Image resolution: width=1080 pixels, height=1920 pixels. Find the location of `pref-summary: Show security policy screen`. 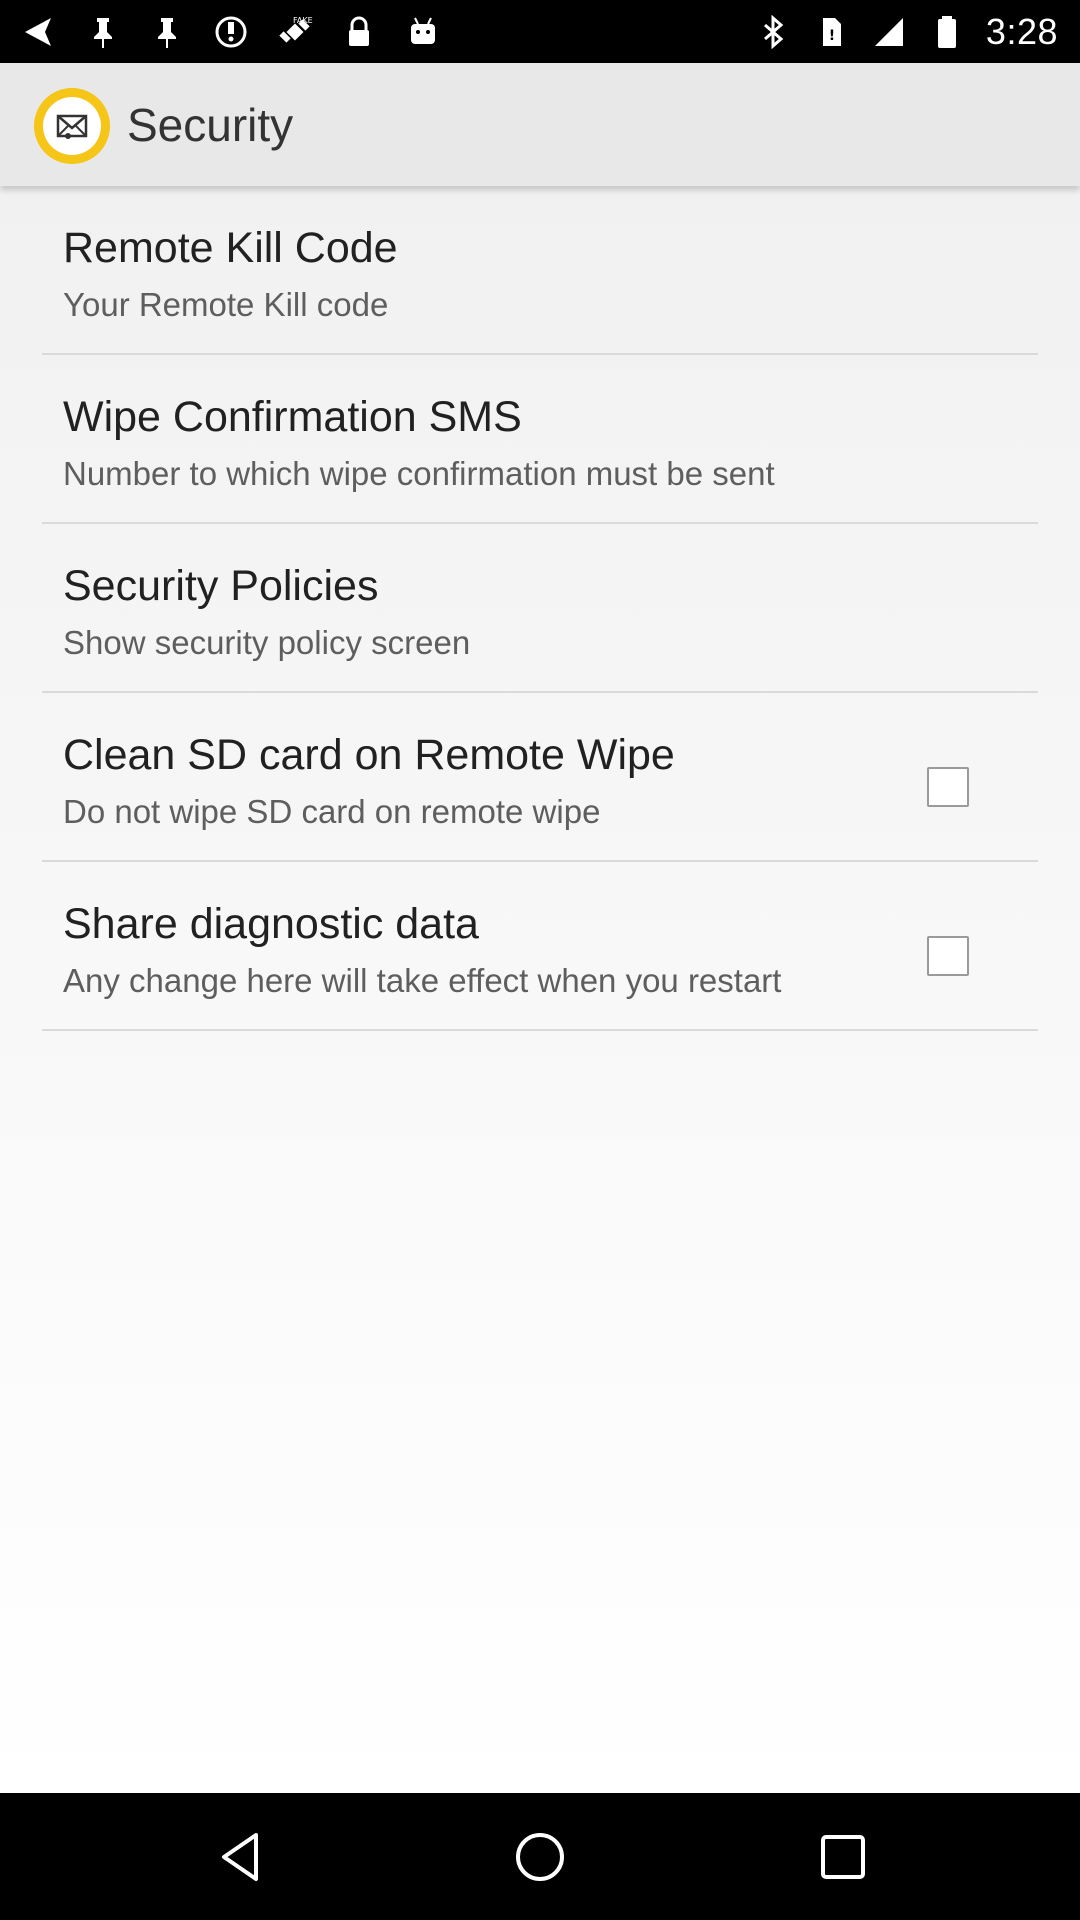

pref-summary: Show security policy screen is located at coordinates (267, 642).